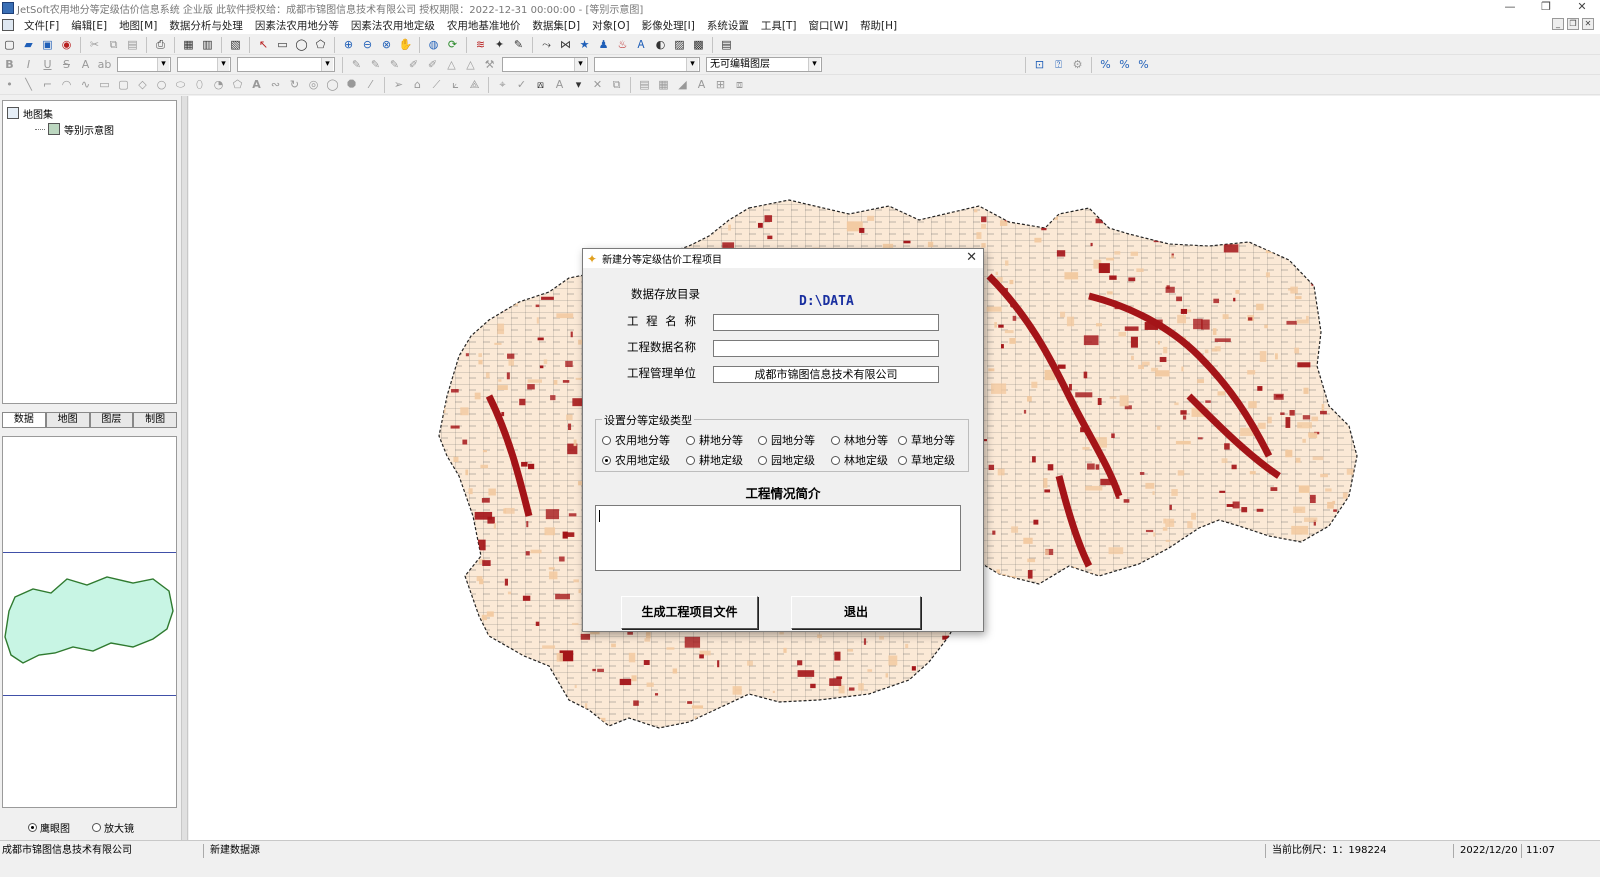 The image size is (1600, 877). Describe the element at coordinates (503, 85) in the screenshot. I see `vertex-icon: ⌖` at that location.